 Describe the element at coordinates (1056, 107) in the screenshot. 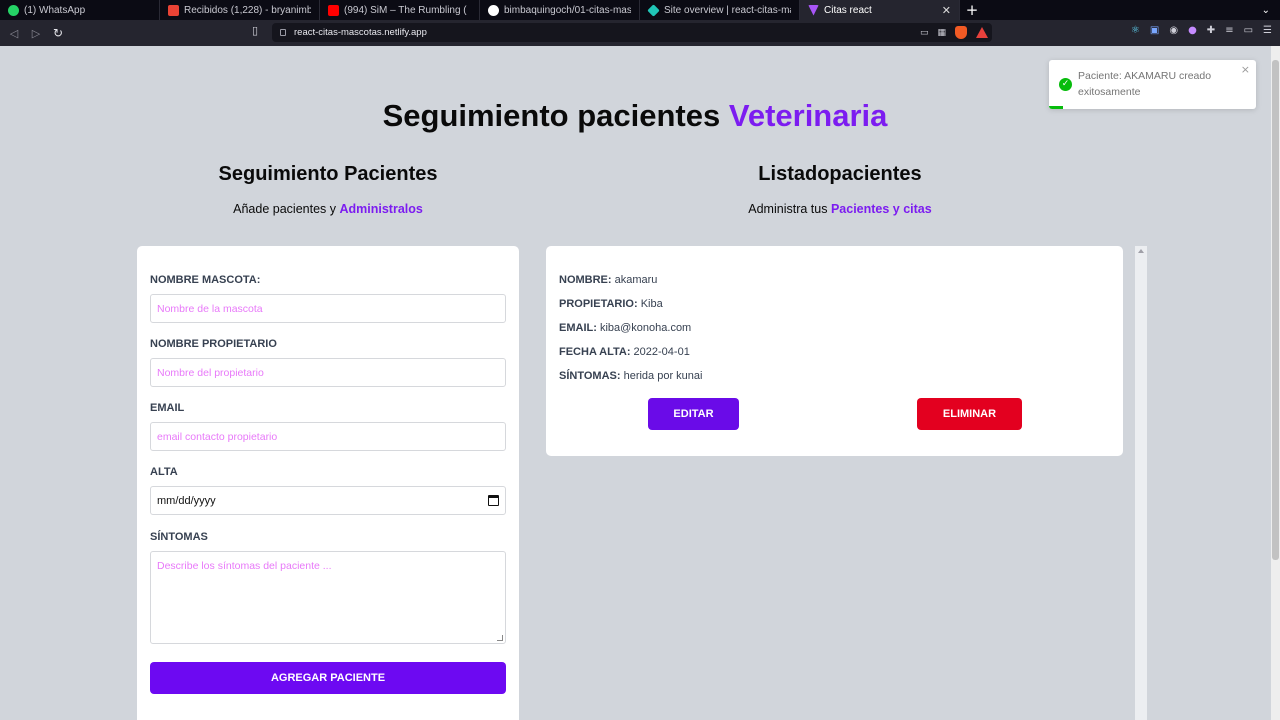

I see `toast-progress-bar` at that location.